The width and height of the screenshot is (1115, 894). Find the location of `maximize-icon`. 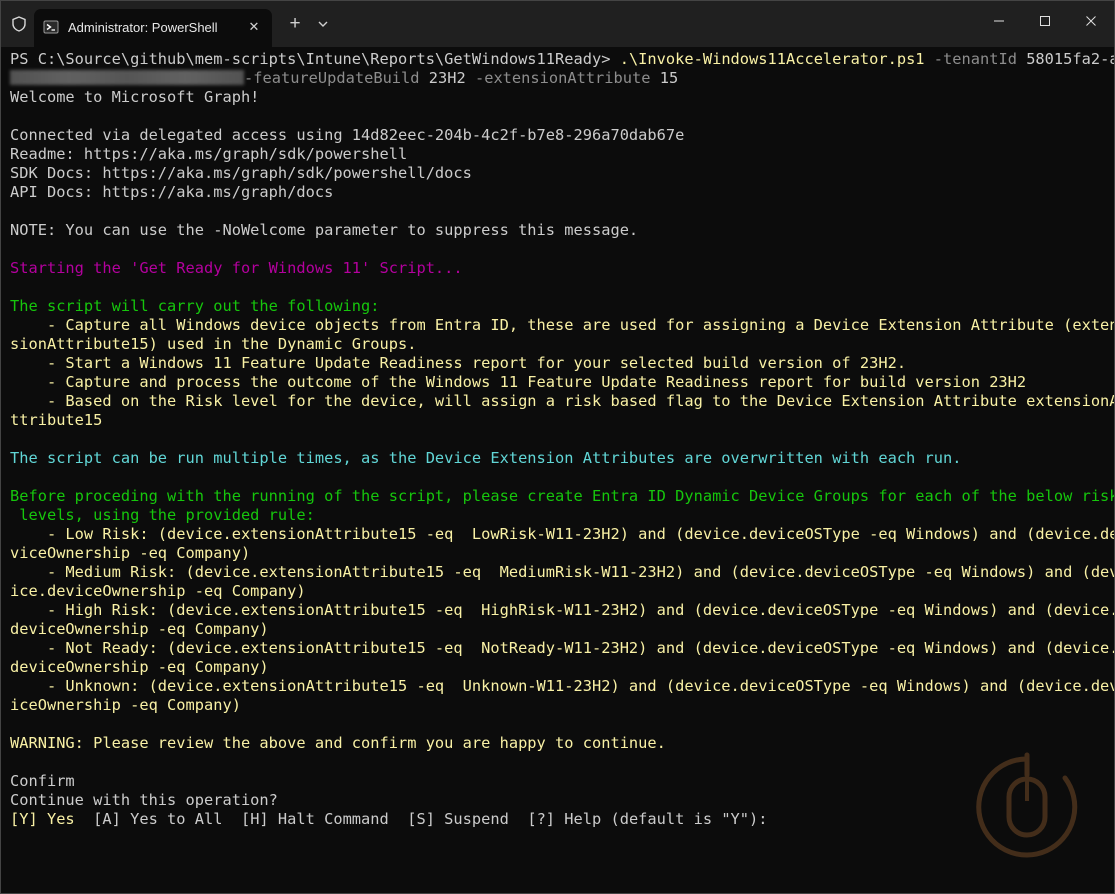

maximize-icon is located at coordinates (1045, 21).